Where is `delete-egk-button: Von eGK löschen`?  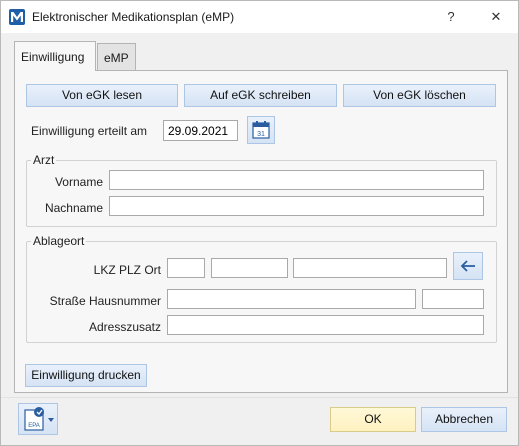 delete-egk-button: Von eGK löschen is located at coordinates (419, 95).